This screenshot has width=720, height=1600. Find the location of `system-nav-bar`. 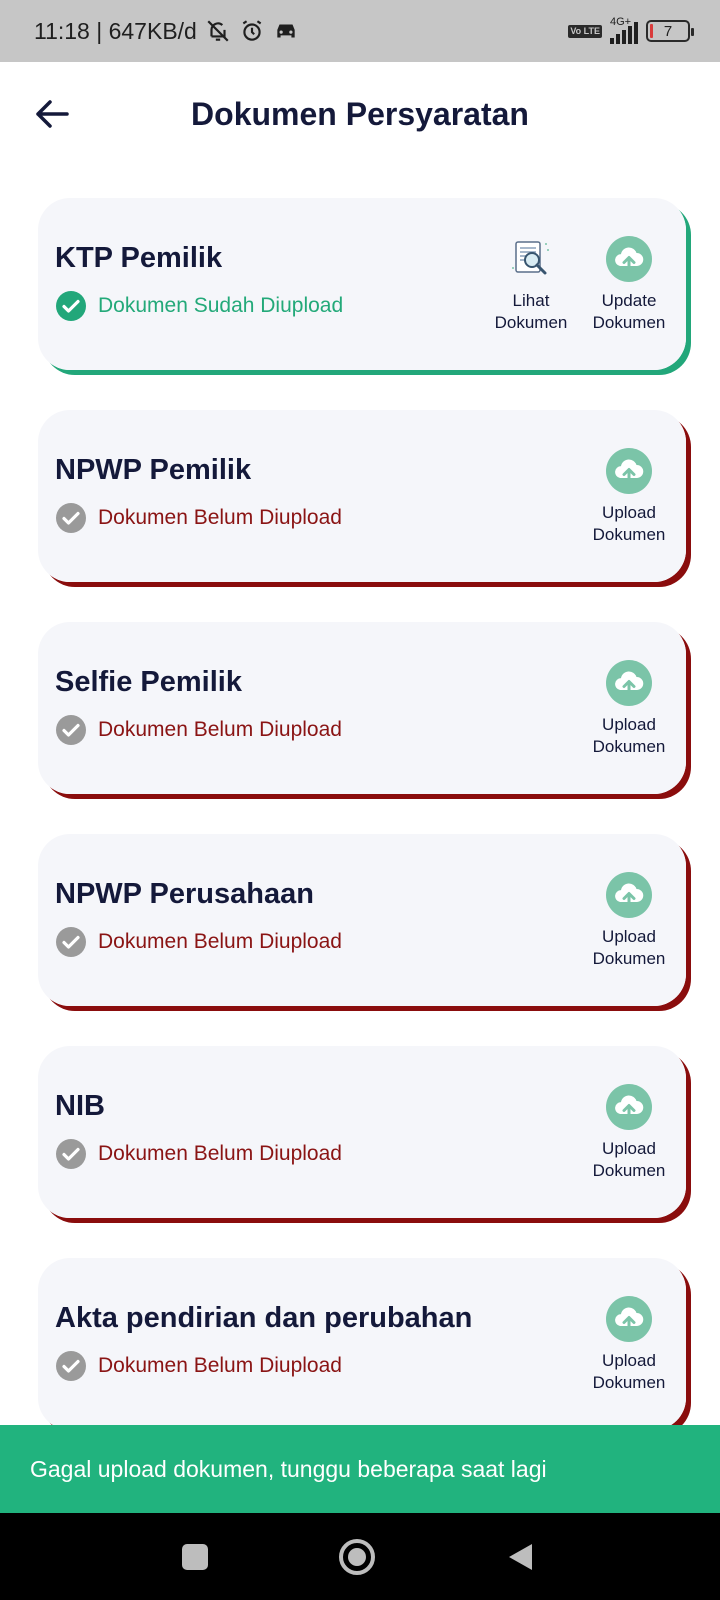

system-nav-bar is located at coordinates (360, 1556).